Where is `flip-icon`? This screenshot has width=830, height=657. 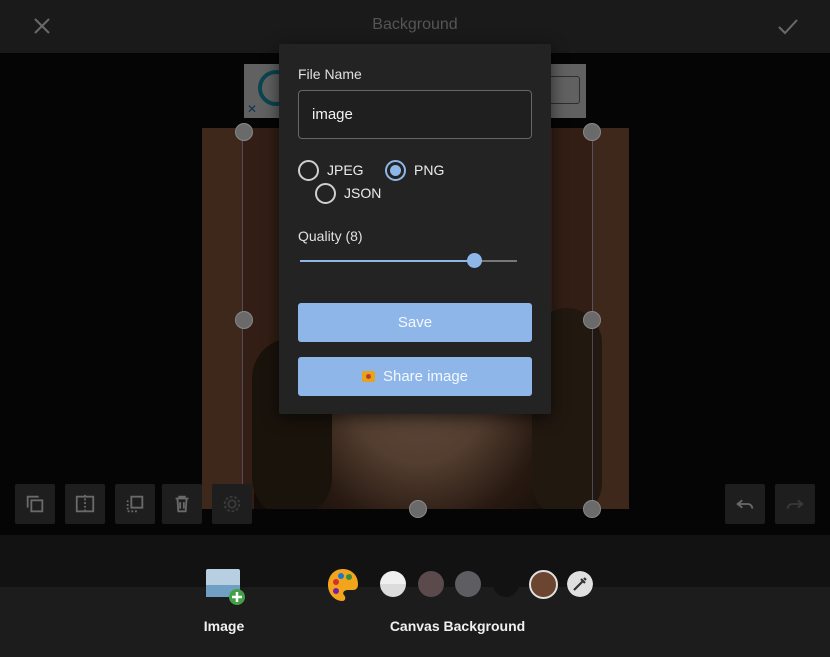
flip-icon is located at coordinates (85, 504).